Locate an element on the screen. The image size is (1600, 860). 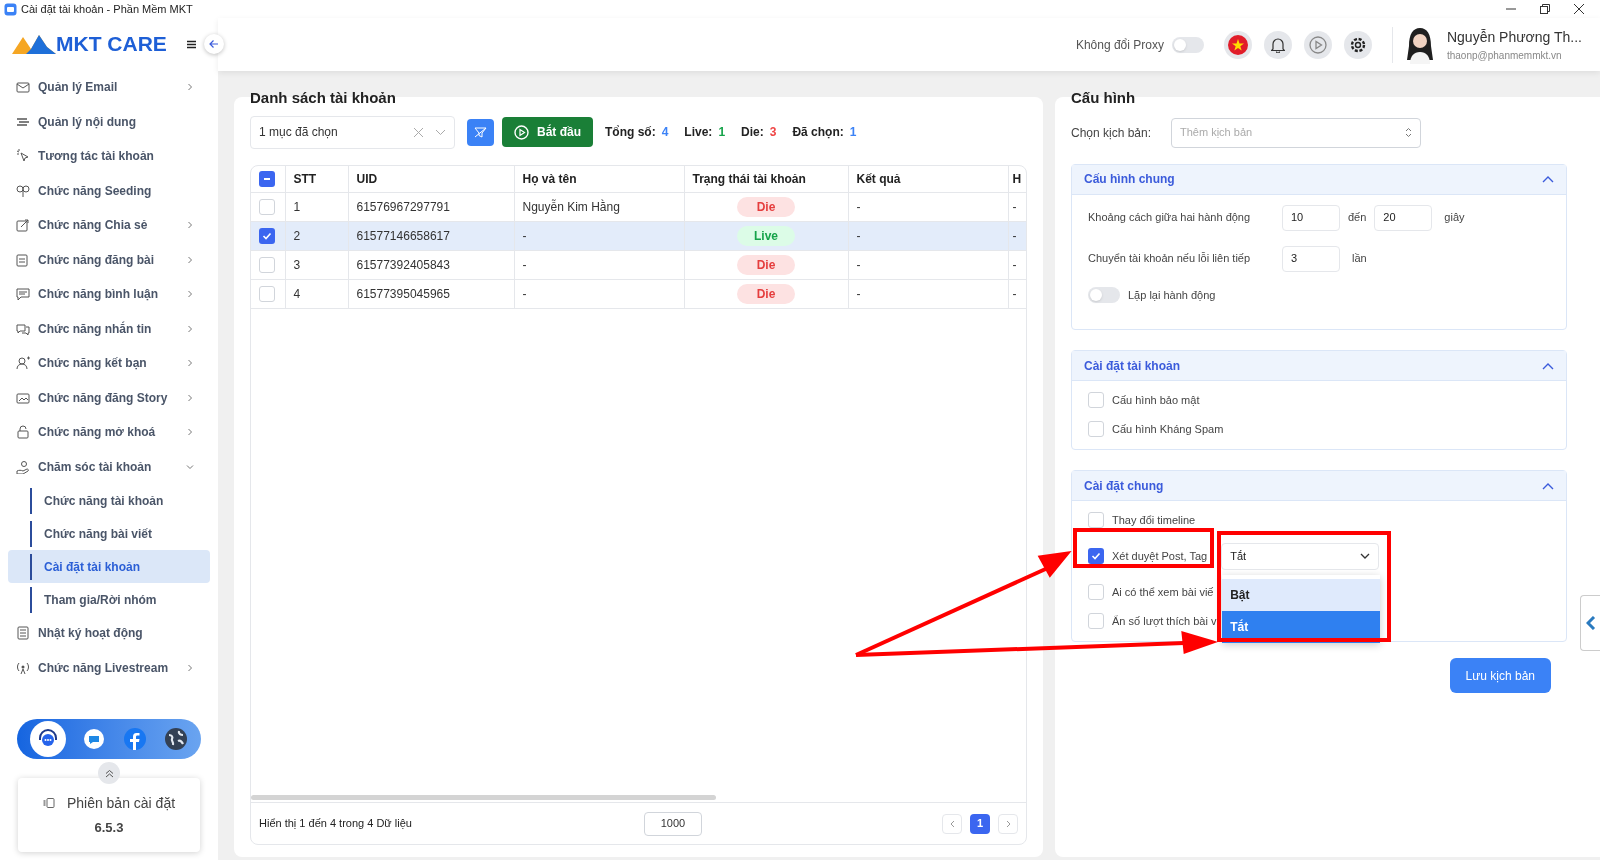
checkbox-label: Cấu hình Kháng Spam is located at coordinates (1168, 429).